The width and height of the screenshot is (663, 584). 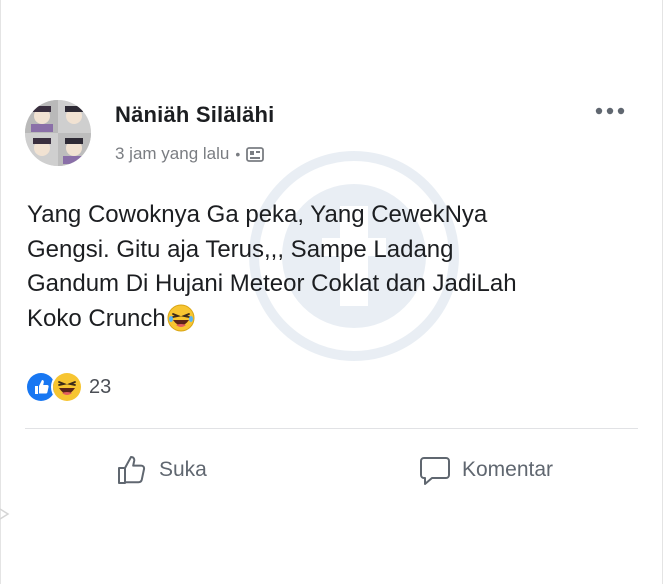 I want to click on like-button: Suka, so click(x=161, y=470).